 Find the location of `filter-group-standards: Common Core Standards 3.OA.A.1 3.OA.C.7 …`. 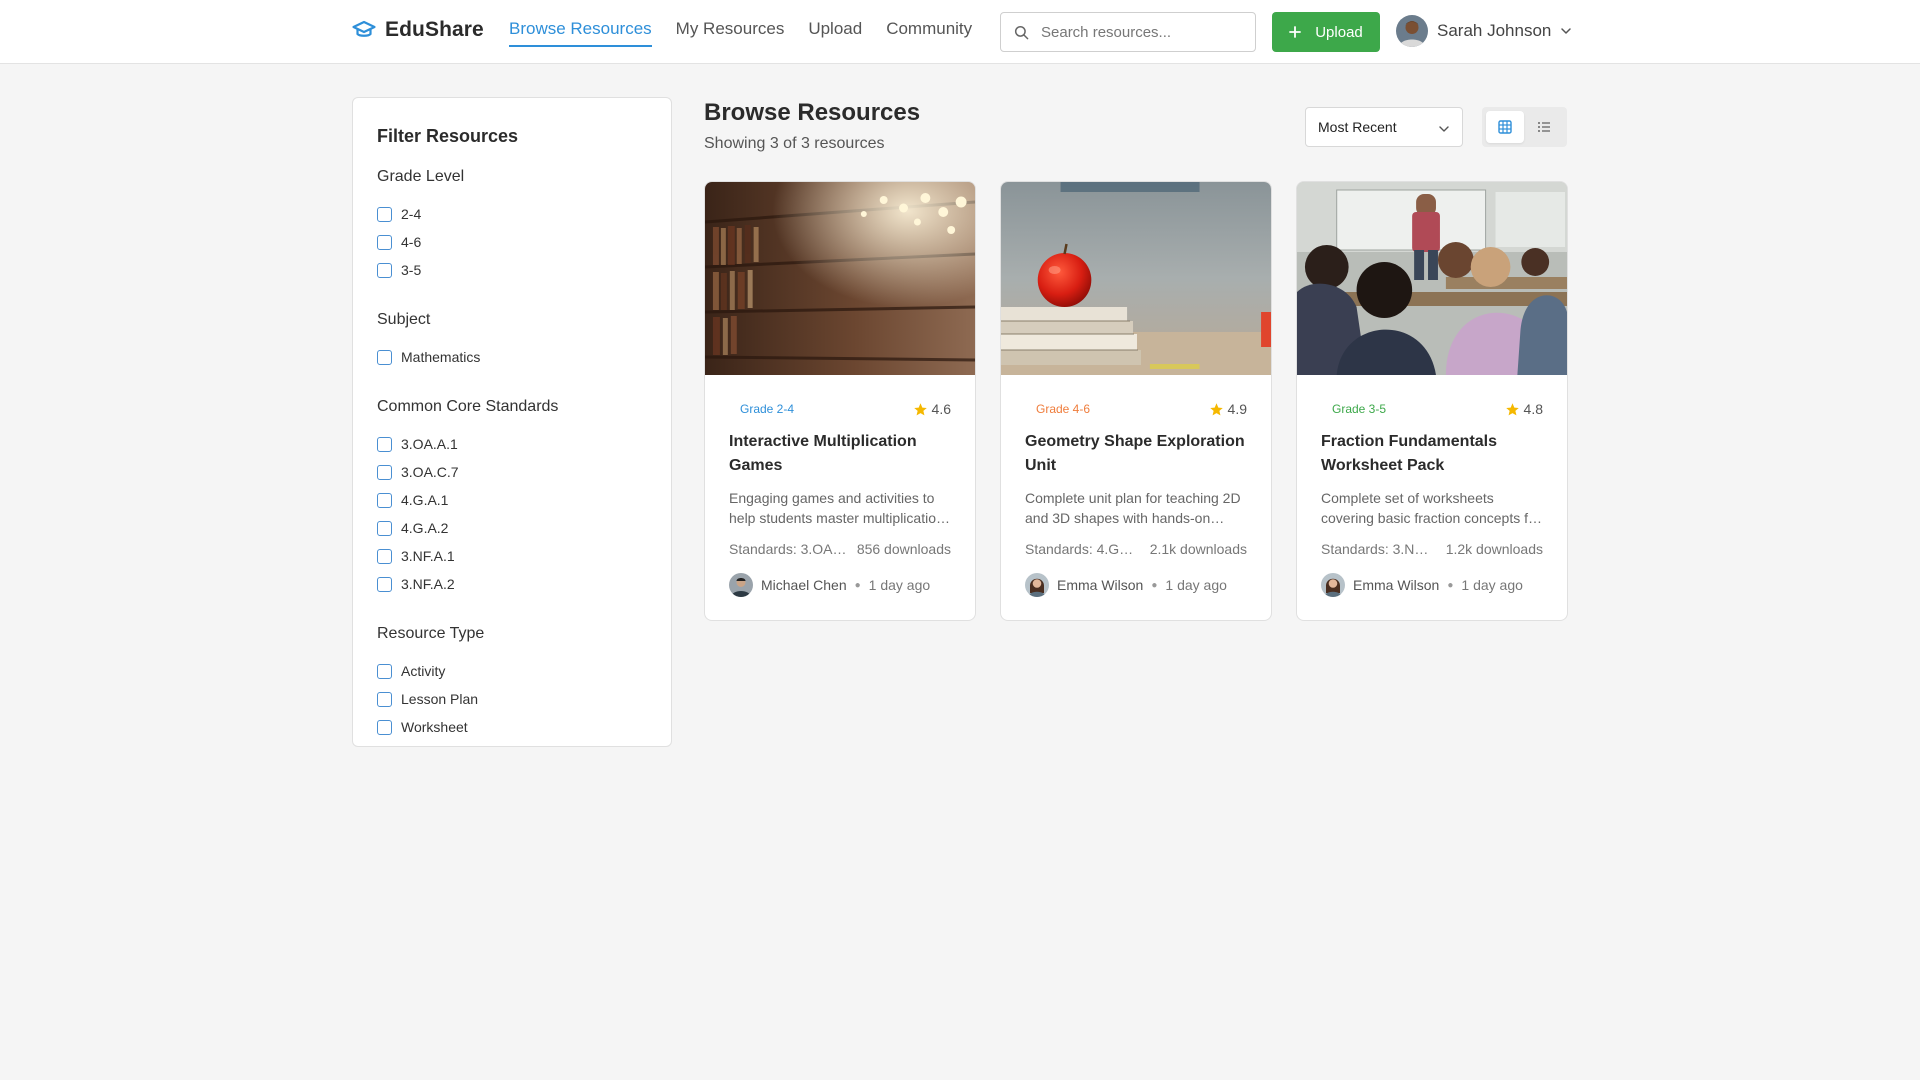

filter-group-standards: Common Core Standards 3.OA.A.1 3.OA.C.7 … is located at coordinates (512, 498).